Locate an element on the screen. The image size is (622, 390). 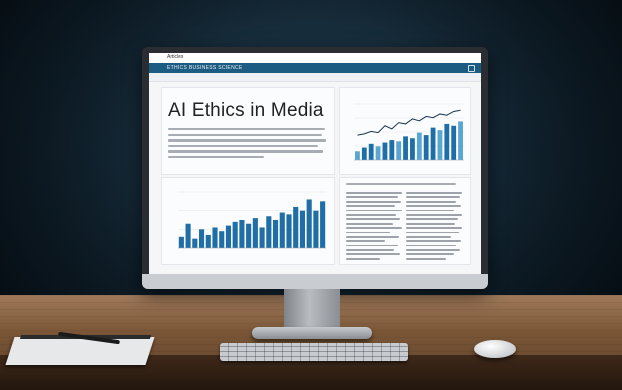
sub-toolbar is located at coordinates (315, 77).